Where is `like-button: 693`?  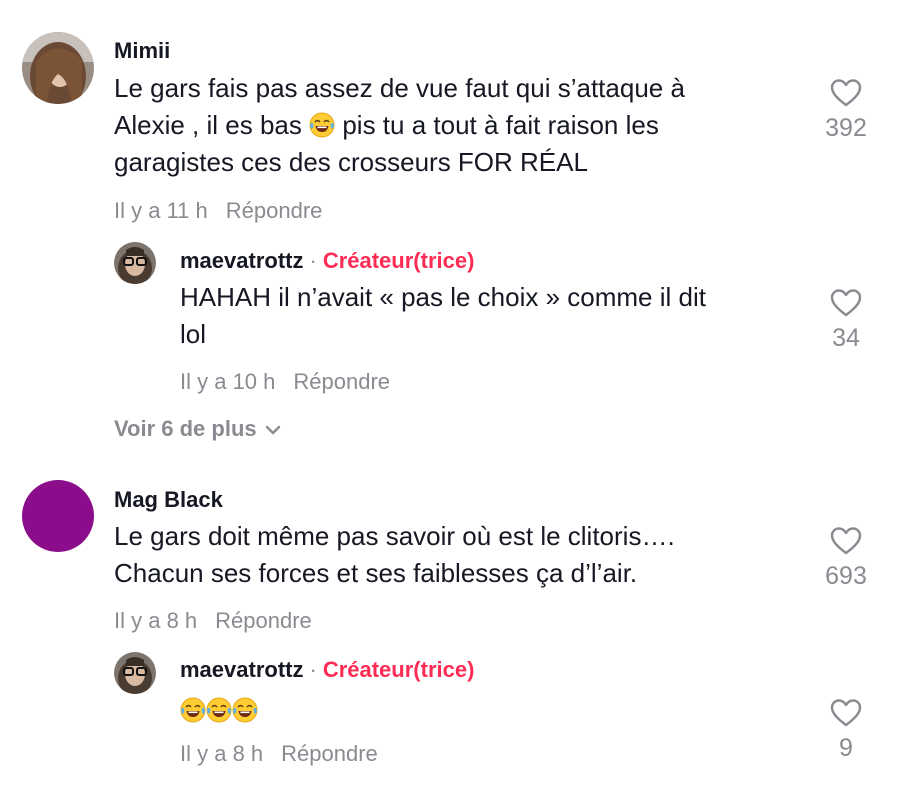
like-button: 693 is located at coordinates (846, 558).